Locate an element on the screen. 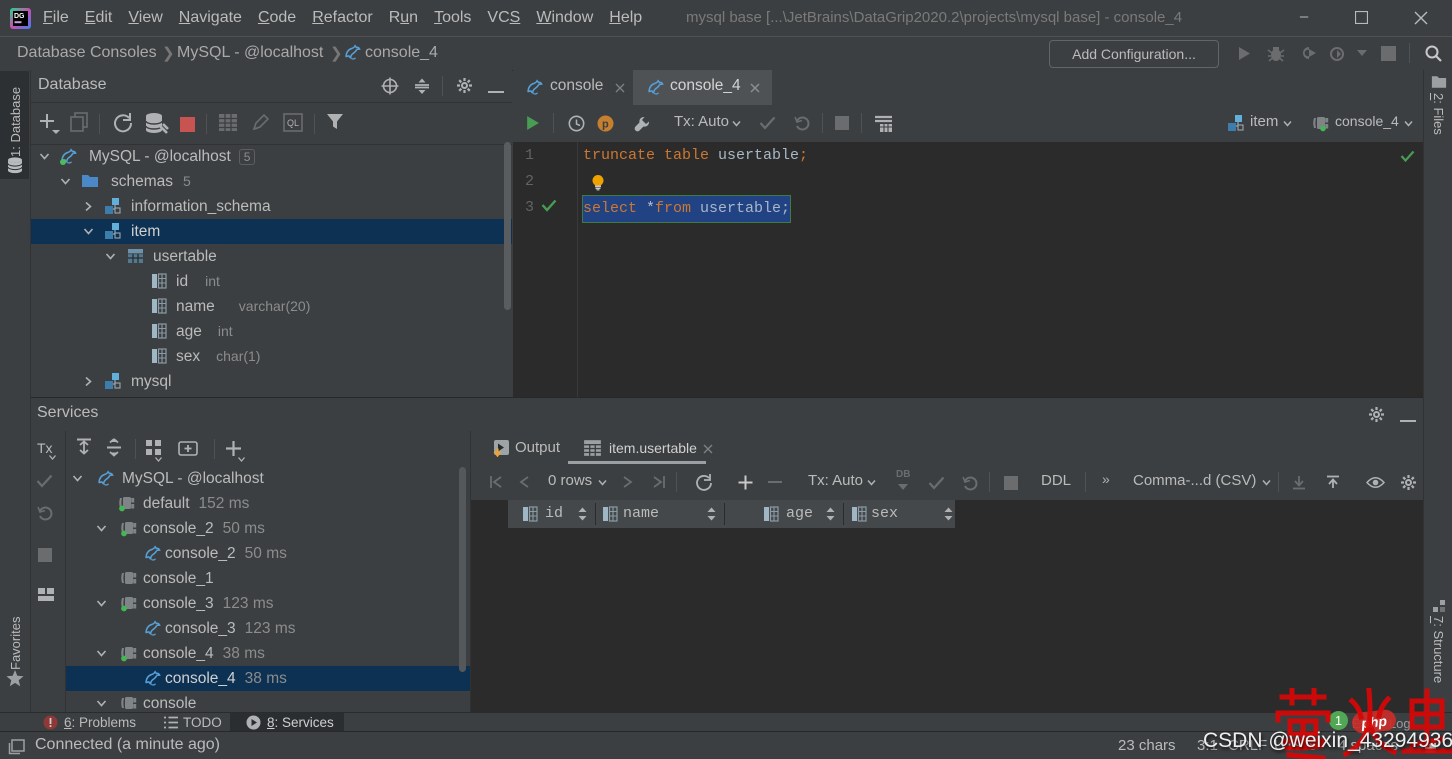 The image size is (1452, 759). svg-text: QL is located at coordinates (293, 123).